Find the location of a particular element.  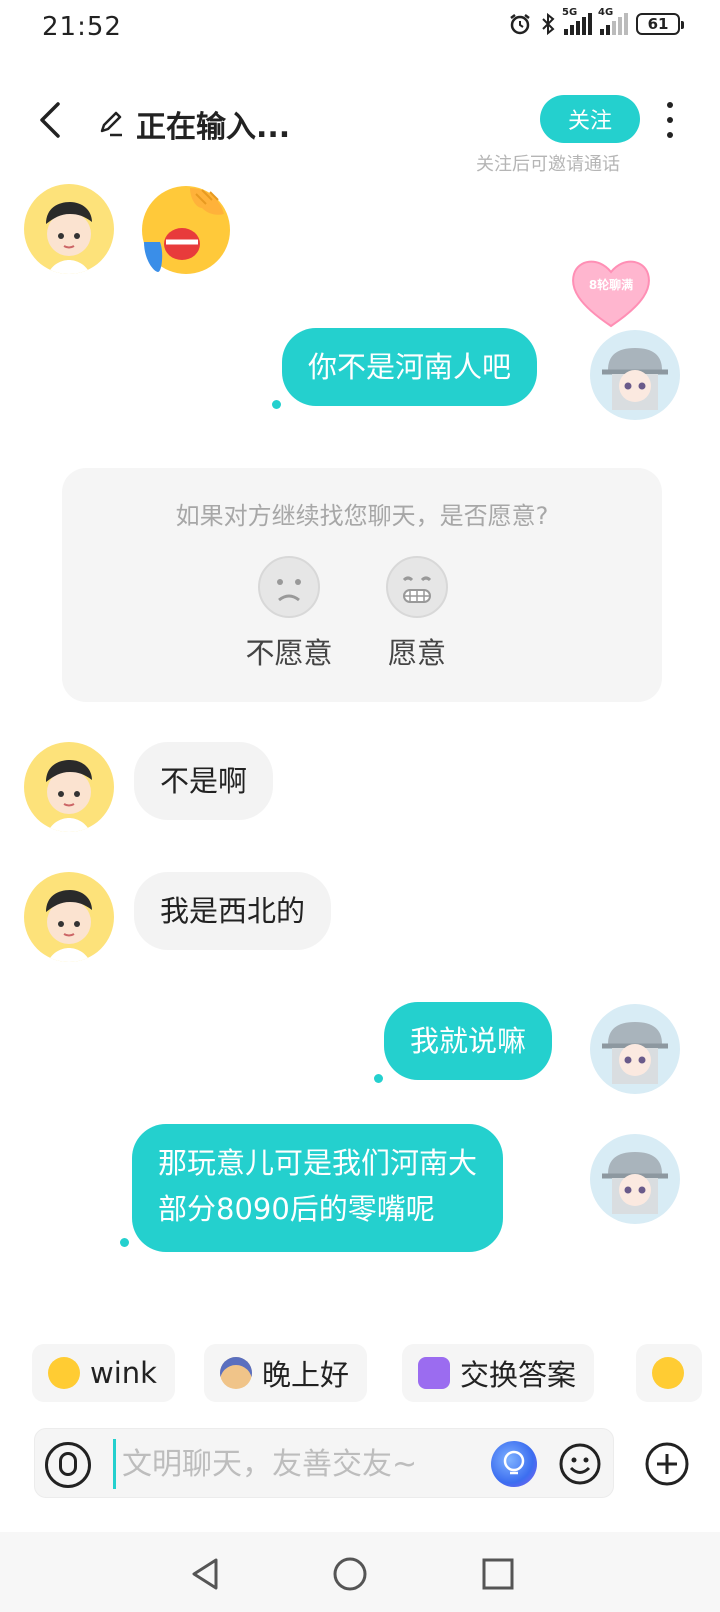

alarm-icon is located at coordinates (520, 24).